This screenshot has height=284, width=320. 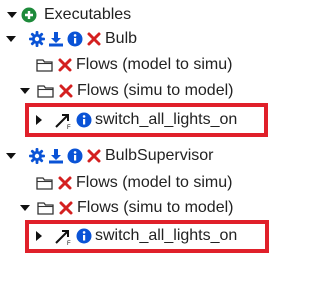 I want to click on tree-node-bulb: Bulb, so click(x=70, y=39).